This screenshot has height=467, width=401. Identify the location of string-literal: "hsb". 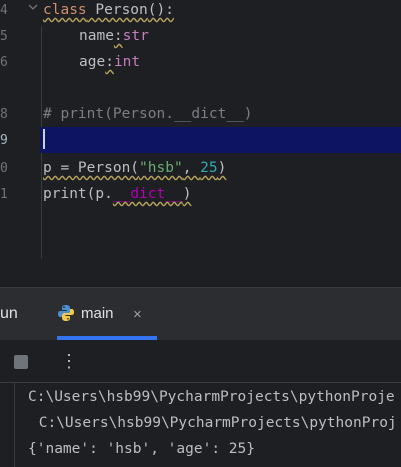
(161, 168).